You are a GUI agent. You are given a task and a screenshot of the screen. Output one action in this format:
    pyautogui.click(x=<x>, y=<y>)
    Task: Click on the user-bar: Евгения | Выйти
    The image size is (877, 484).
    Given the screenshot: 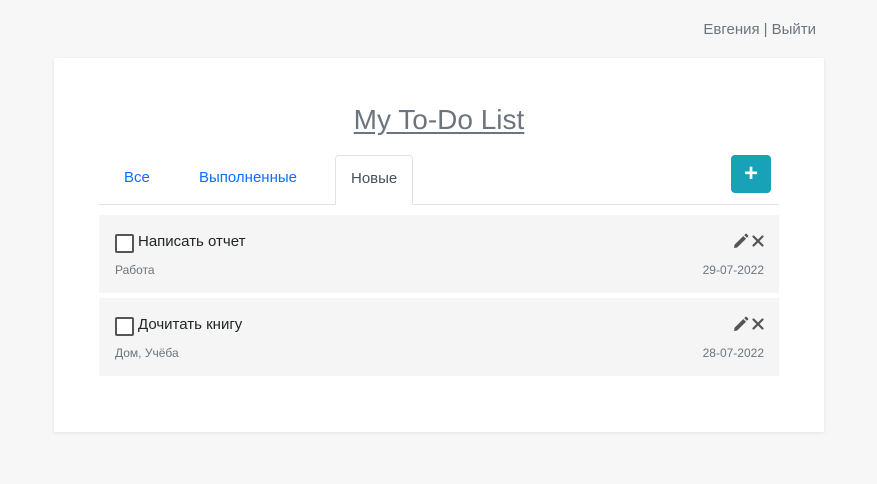 What is the action you would take?
    pyautogui.click(x=759, y=29)
    